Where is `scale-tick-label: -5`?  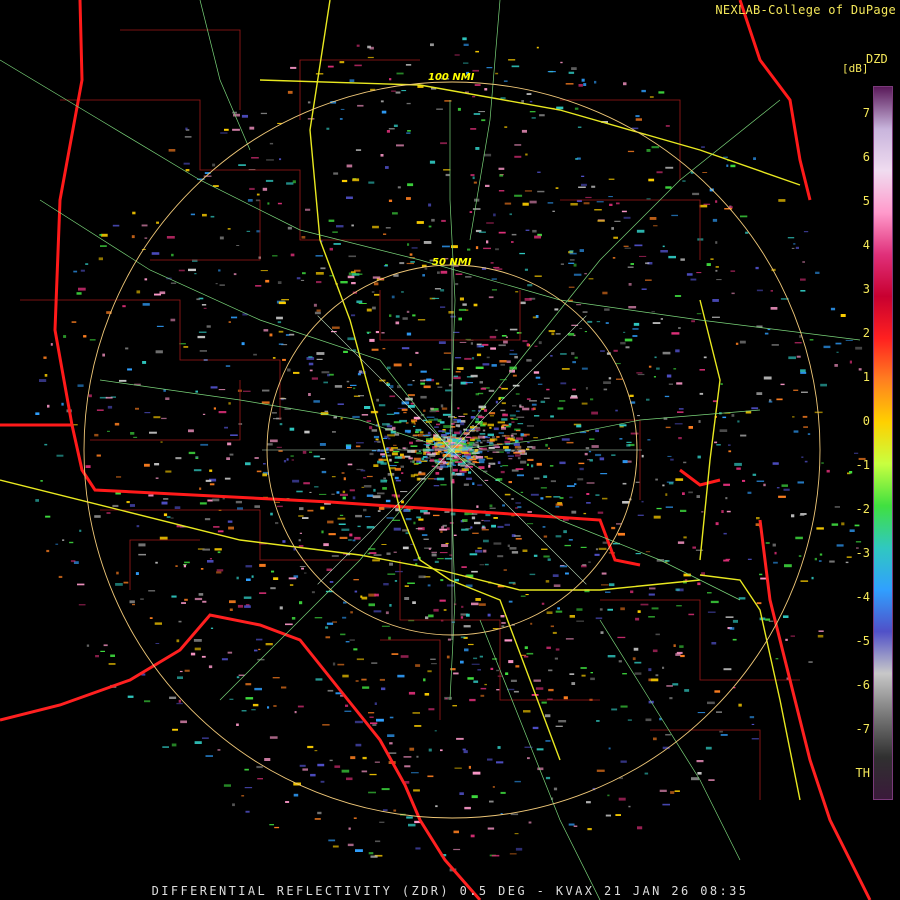 scale-tick-label: -5 is located at coordinates (862, 641).